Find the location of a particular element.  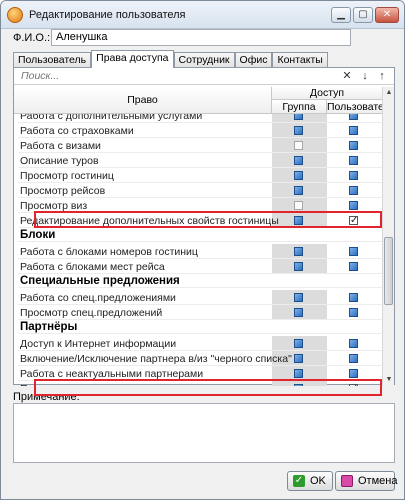

rights-row: Просмотр спец.предложений is located at coordinates (198, 312).